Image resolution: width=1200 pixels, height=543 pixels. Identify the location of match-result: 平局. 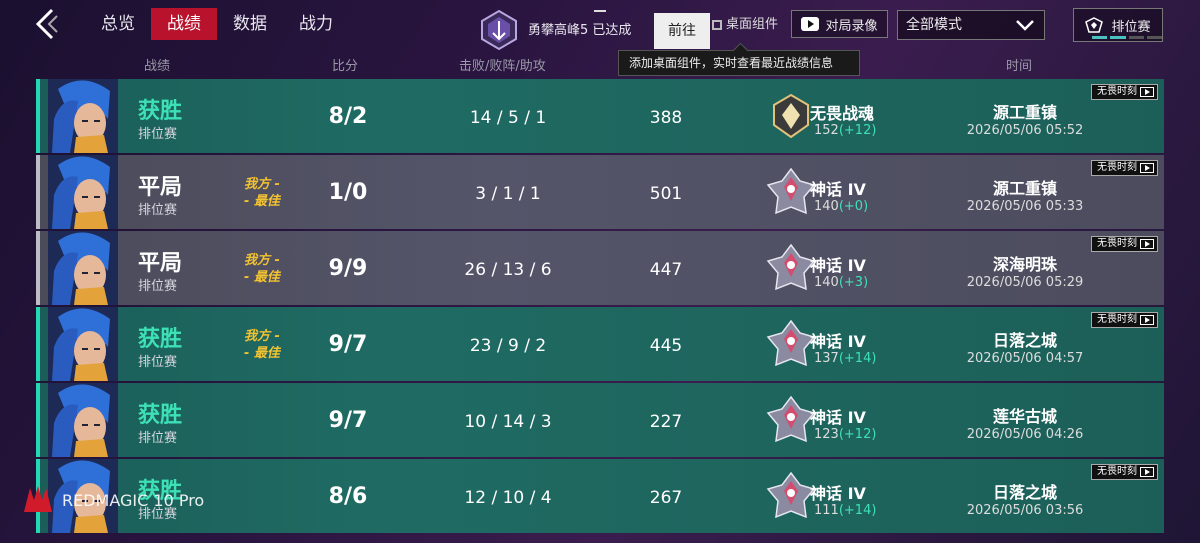
(160, 263).